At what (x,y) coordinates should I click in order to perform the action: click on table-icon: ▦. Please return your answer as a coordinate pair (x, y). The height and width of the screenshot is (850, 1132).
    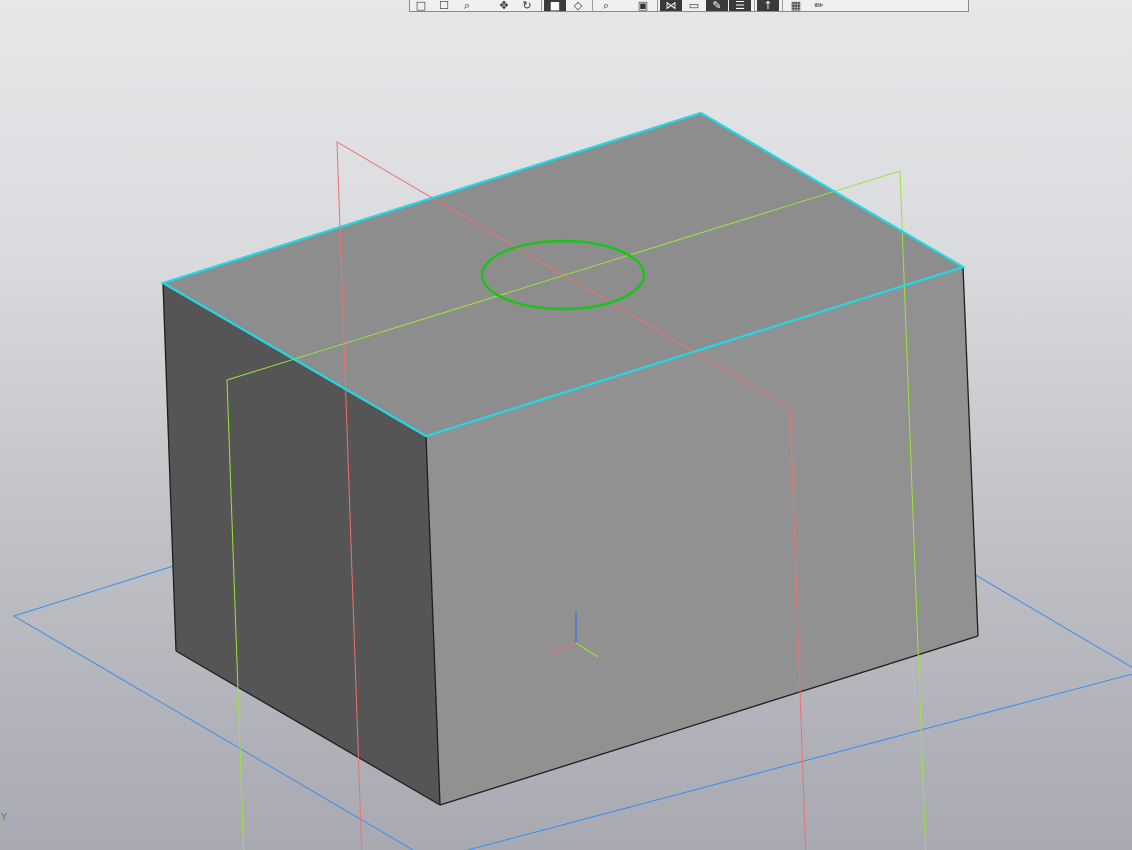
    Looking at the image, I should click on (796, 5).